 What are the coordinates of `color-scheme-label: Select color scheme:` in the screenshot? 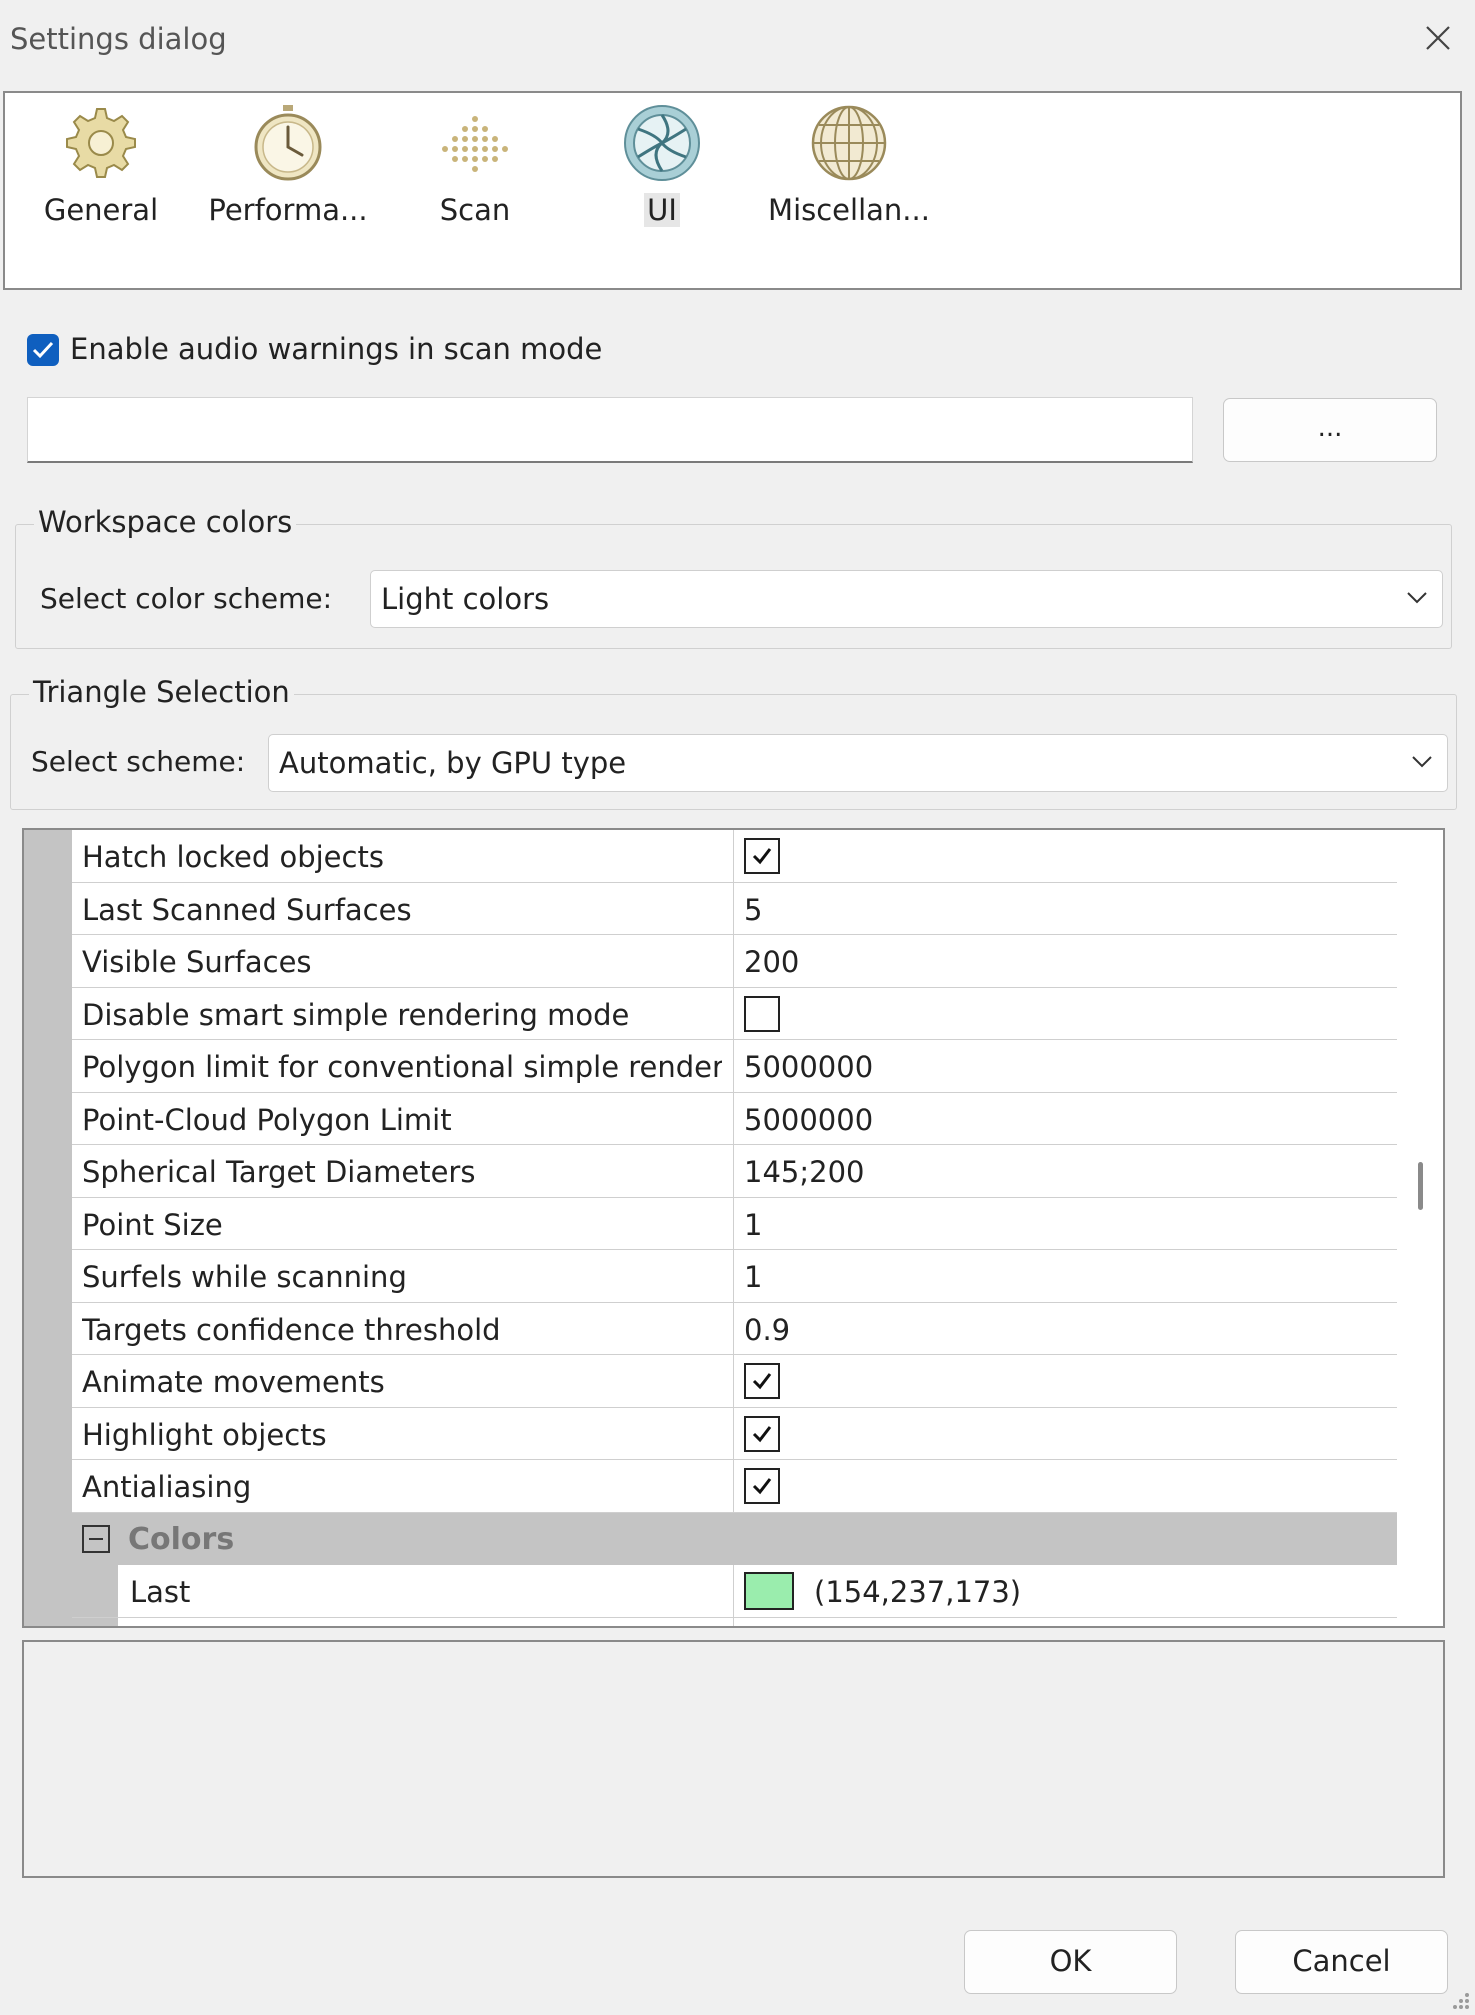 It's located at (186, 598).